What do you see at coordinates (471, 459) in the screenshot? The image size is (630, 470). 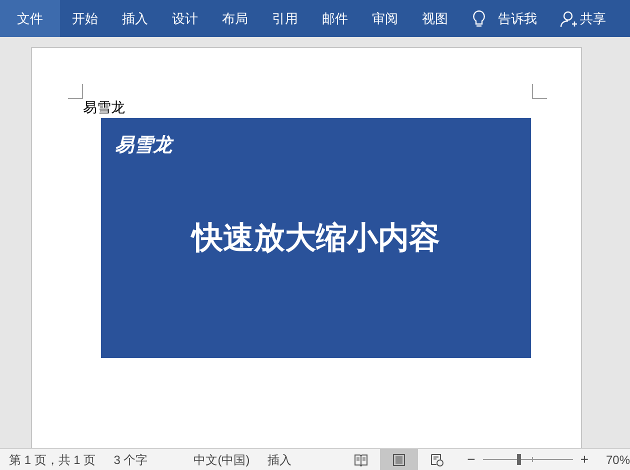 I see `zoom-out-button: −` at bounding box center [471, 459].